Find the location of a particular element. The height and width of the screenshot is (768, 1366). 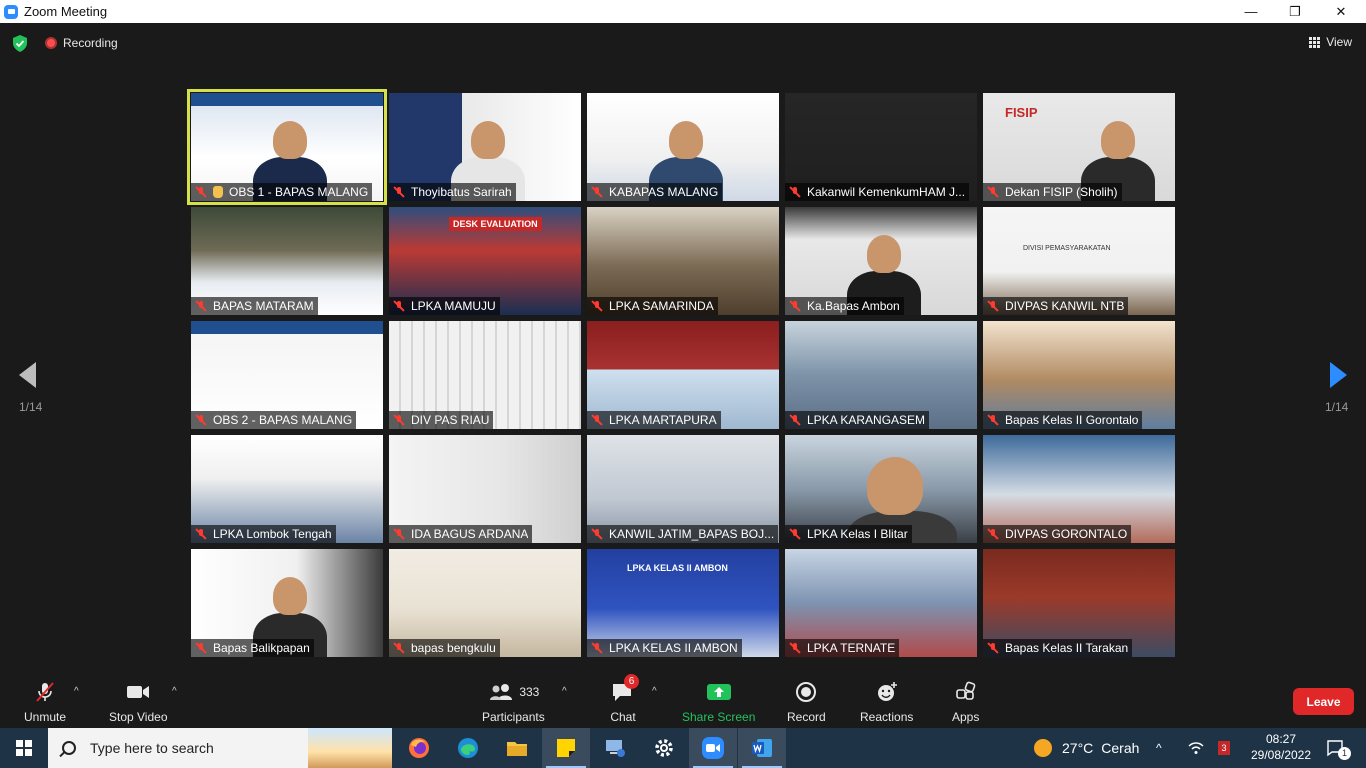

taskbar-firefox is located at coordinates (419, 748).